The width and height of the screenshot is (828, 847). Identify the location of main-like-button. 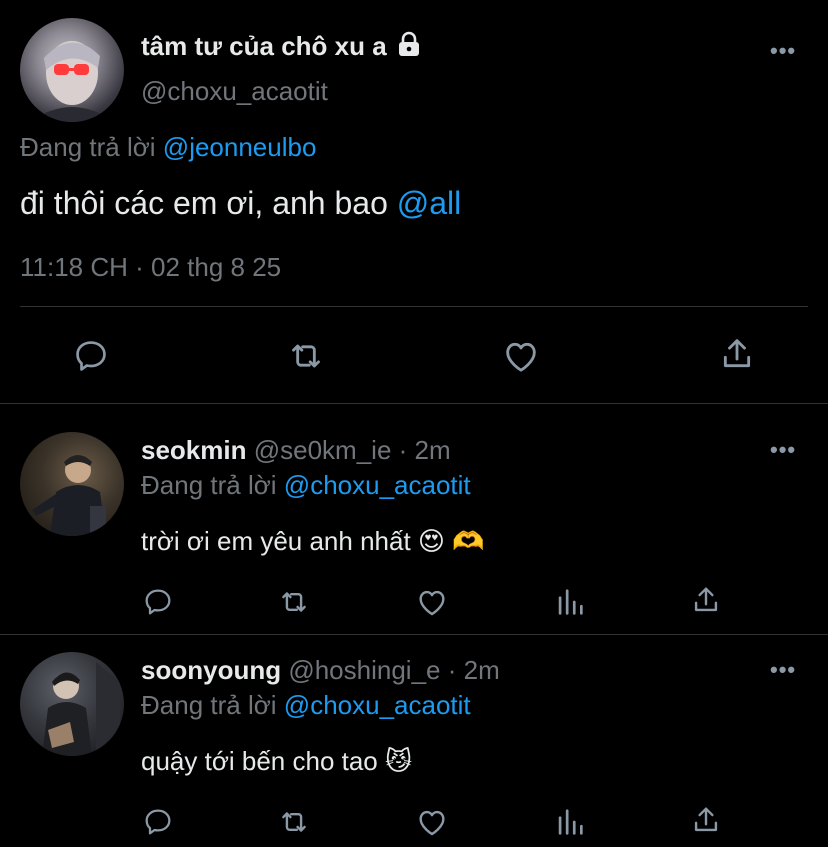
(521, 356).